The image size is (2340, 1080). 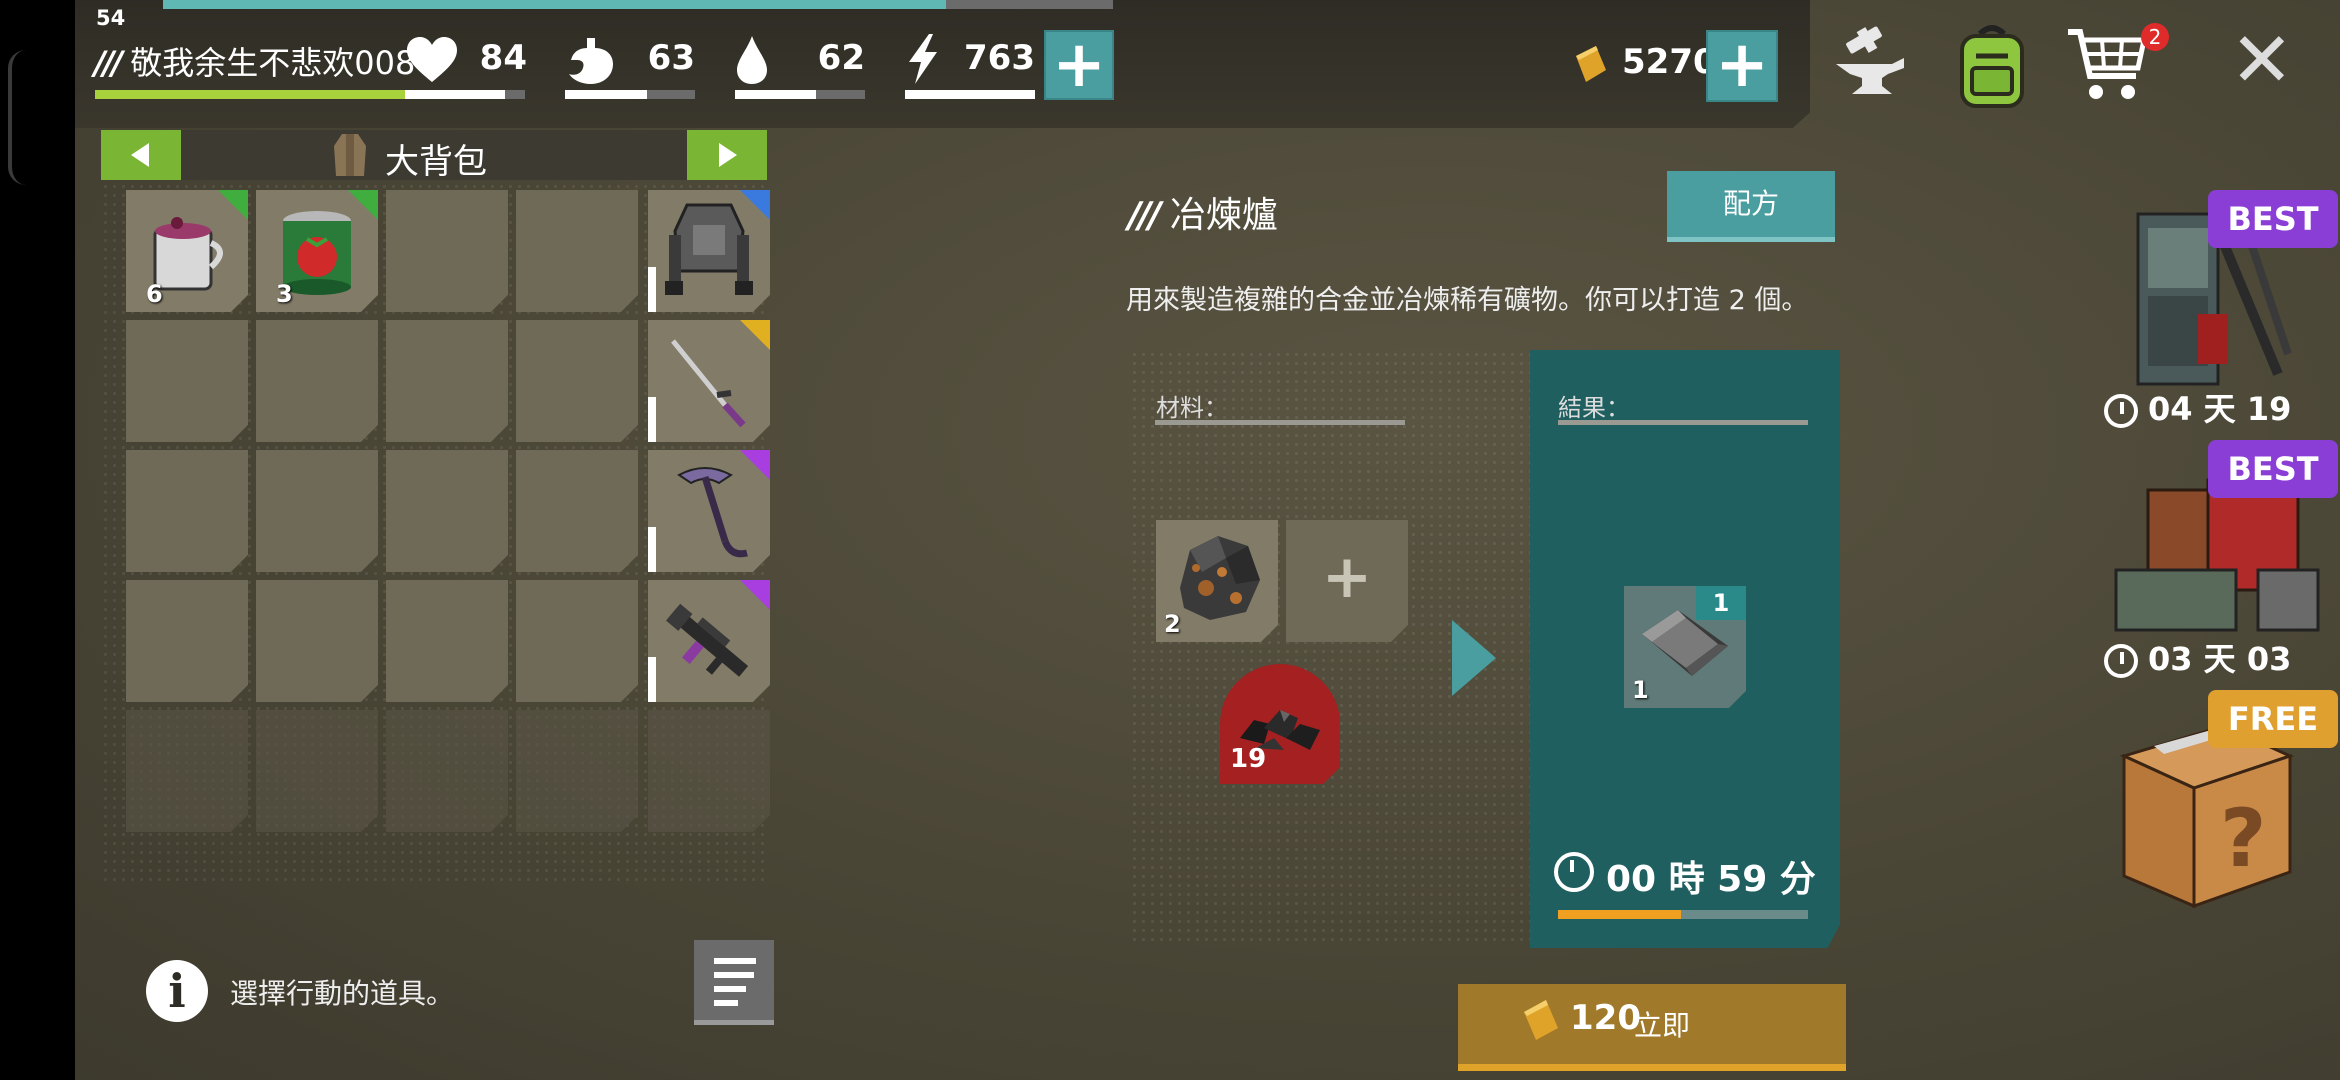 I want to click on craft-arrow-icon, so click(x=1474, y=658).